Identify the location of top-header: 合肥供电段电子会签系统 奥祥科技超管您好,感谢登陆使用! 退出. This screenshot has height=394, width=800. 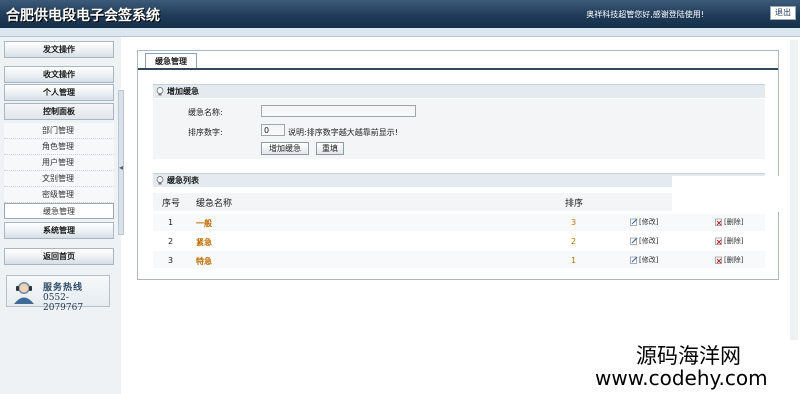
(400, 14).